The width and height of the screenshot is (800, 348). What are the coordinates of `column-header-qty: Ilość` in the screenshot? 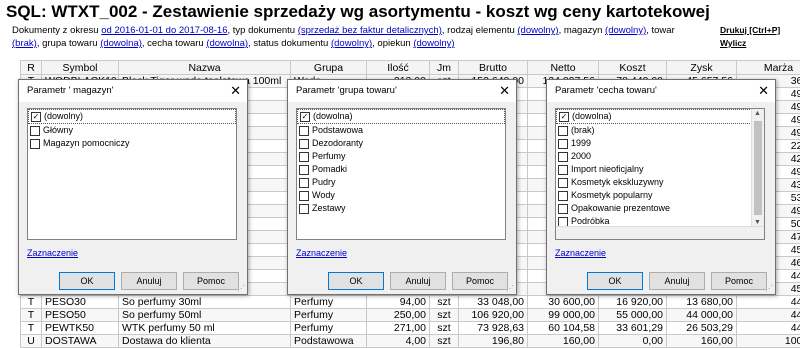 It's located at (398, 68).